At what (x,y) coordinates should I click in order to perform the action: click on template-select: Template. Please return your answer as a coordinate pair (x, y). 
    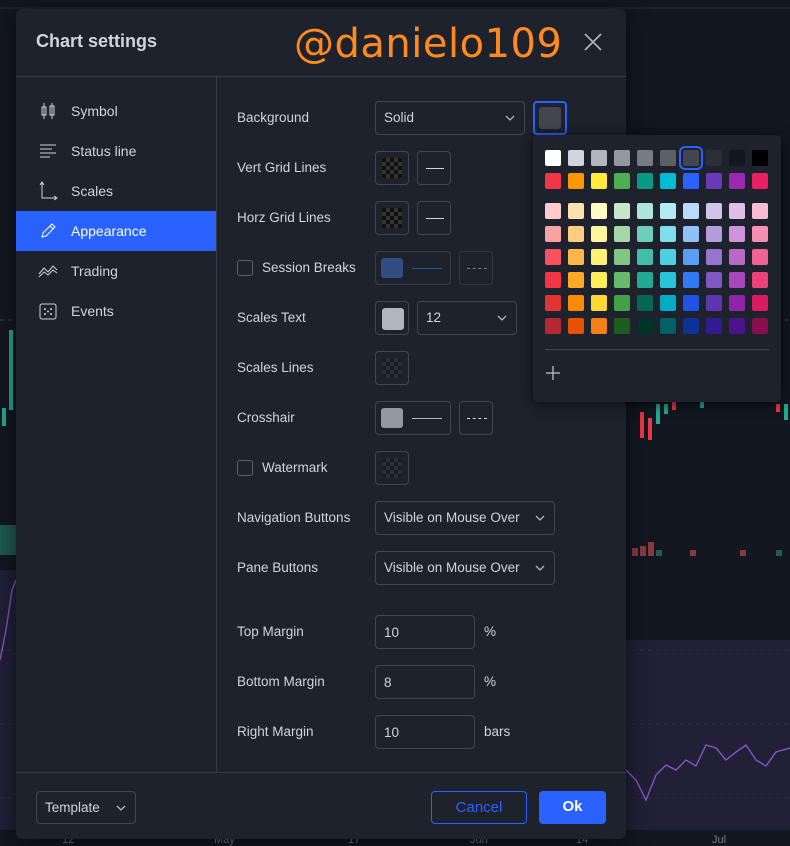
    Looking at the image, I should click on (86, 807).